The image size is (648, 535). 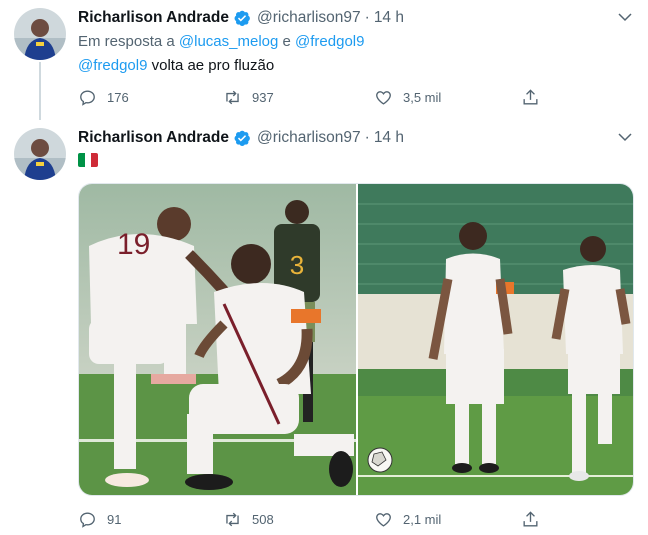 What do you see at coordinates (94, 160) in the screenshot?
I see `flag-stripe-red` at bounding box center [94, 160].